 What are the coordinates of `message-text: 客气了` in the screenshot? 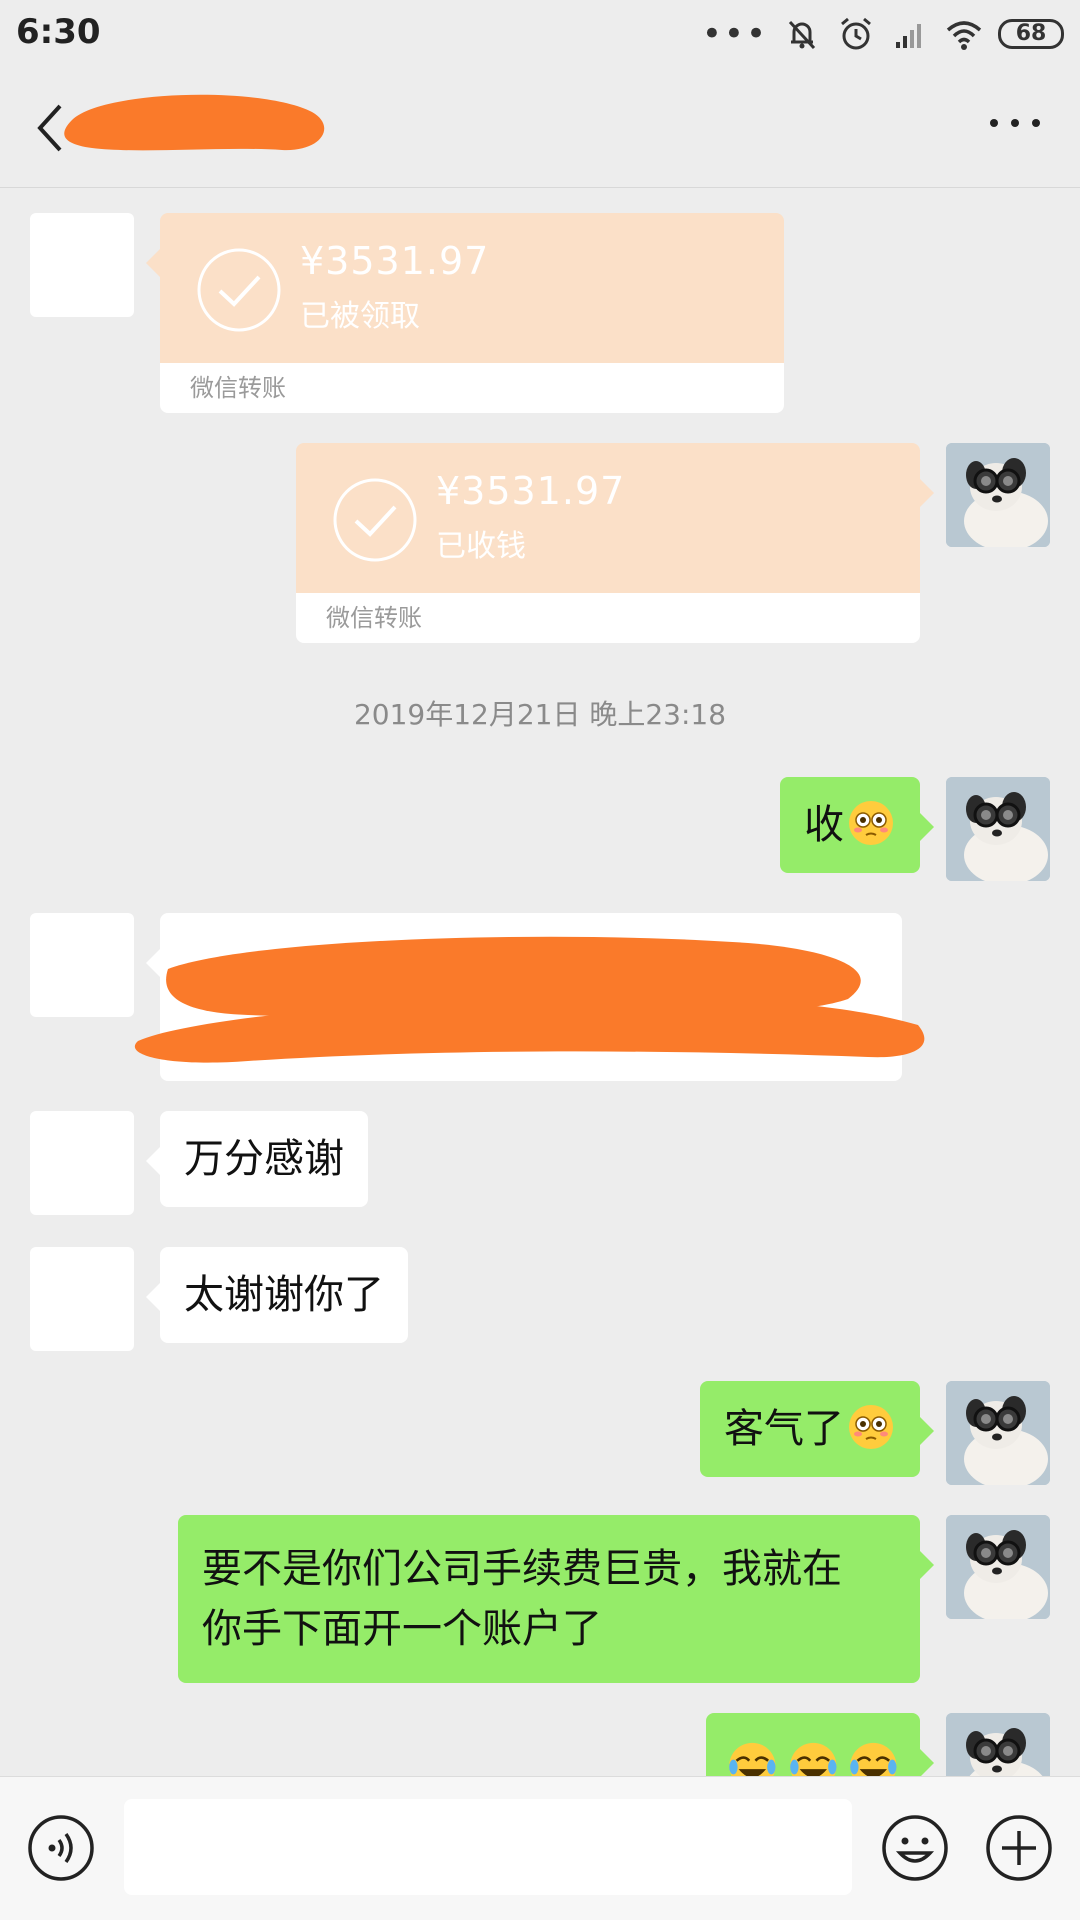 It's located at (784, 1429).